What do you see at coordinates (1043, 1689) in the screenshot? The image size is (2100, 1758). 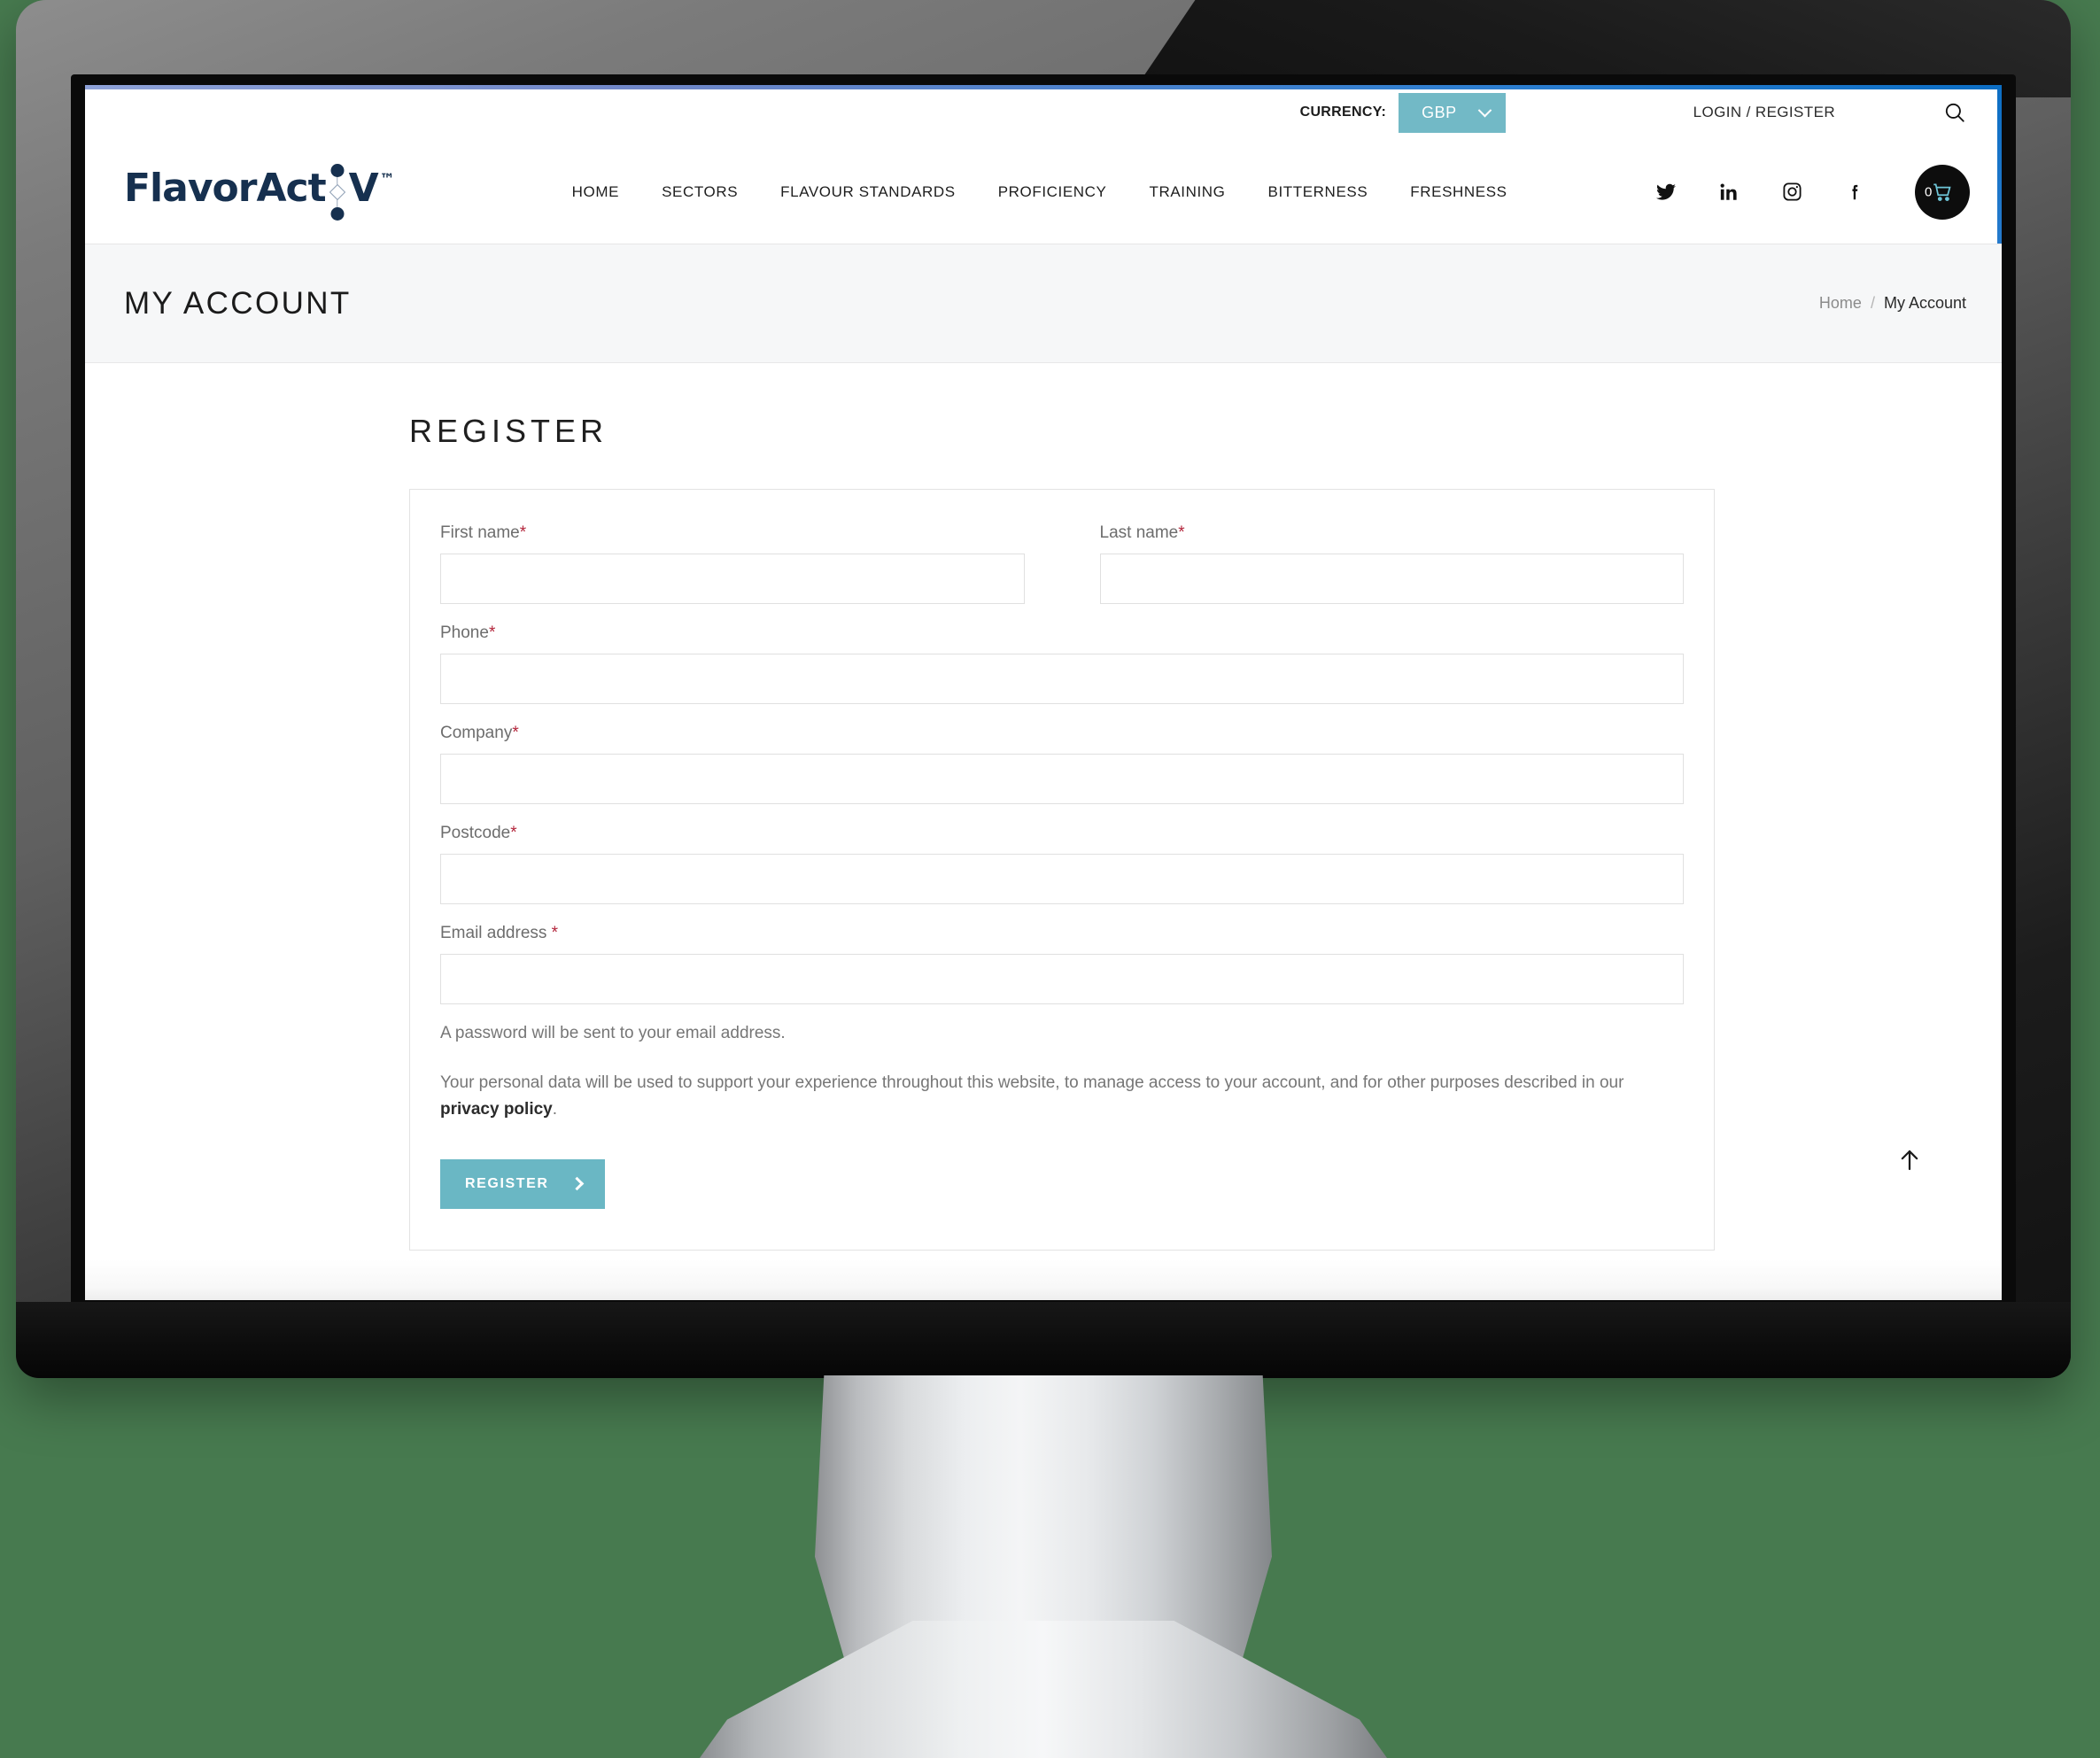 I see `monitor-stand-base` at bounding box center [1043, 1689].